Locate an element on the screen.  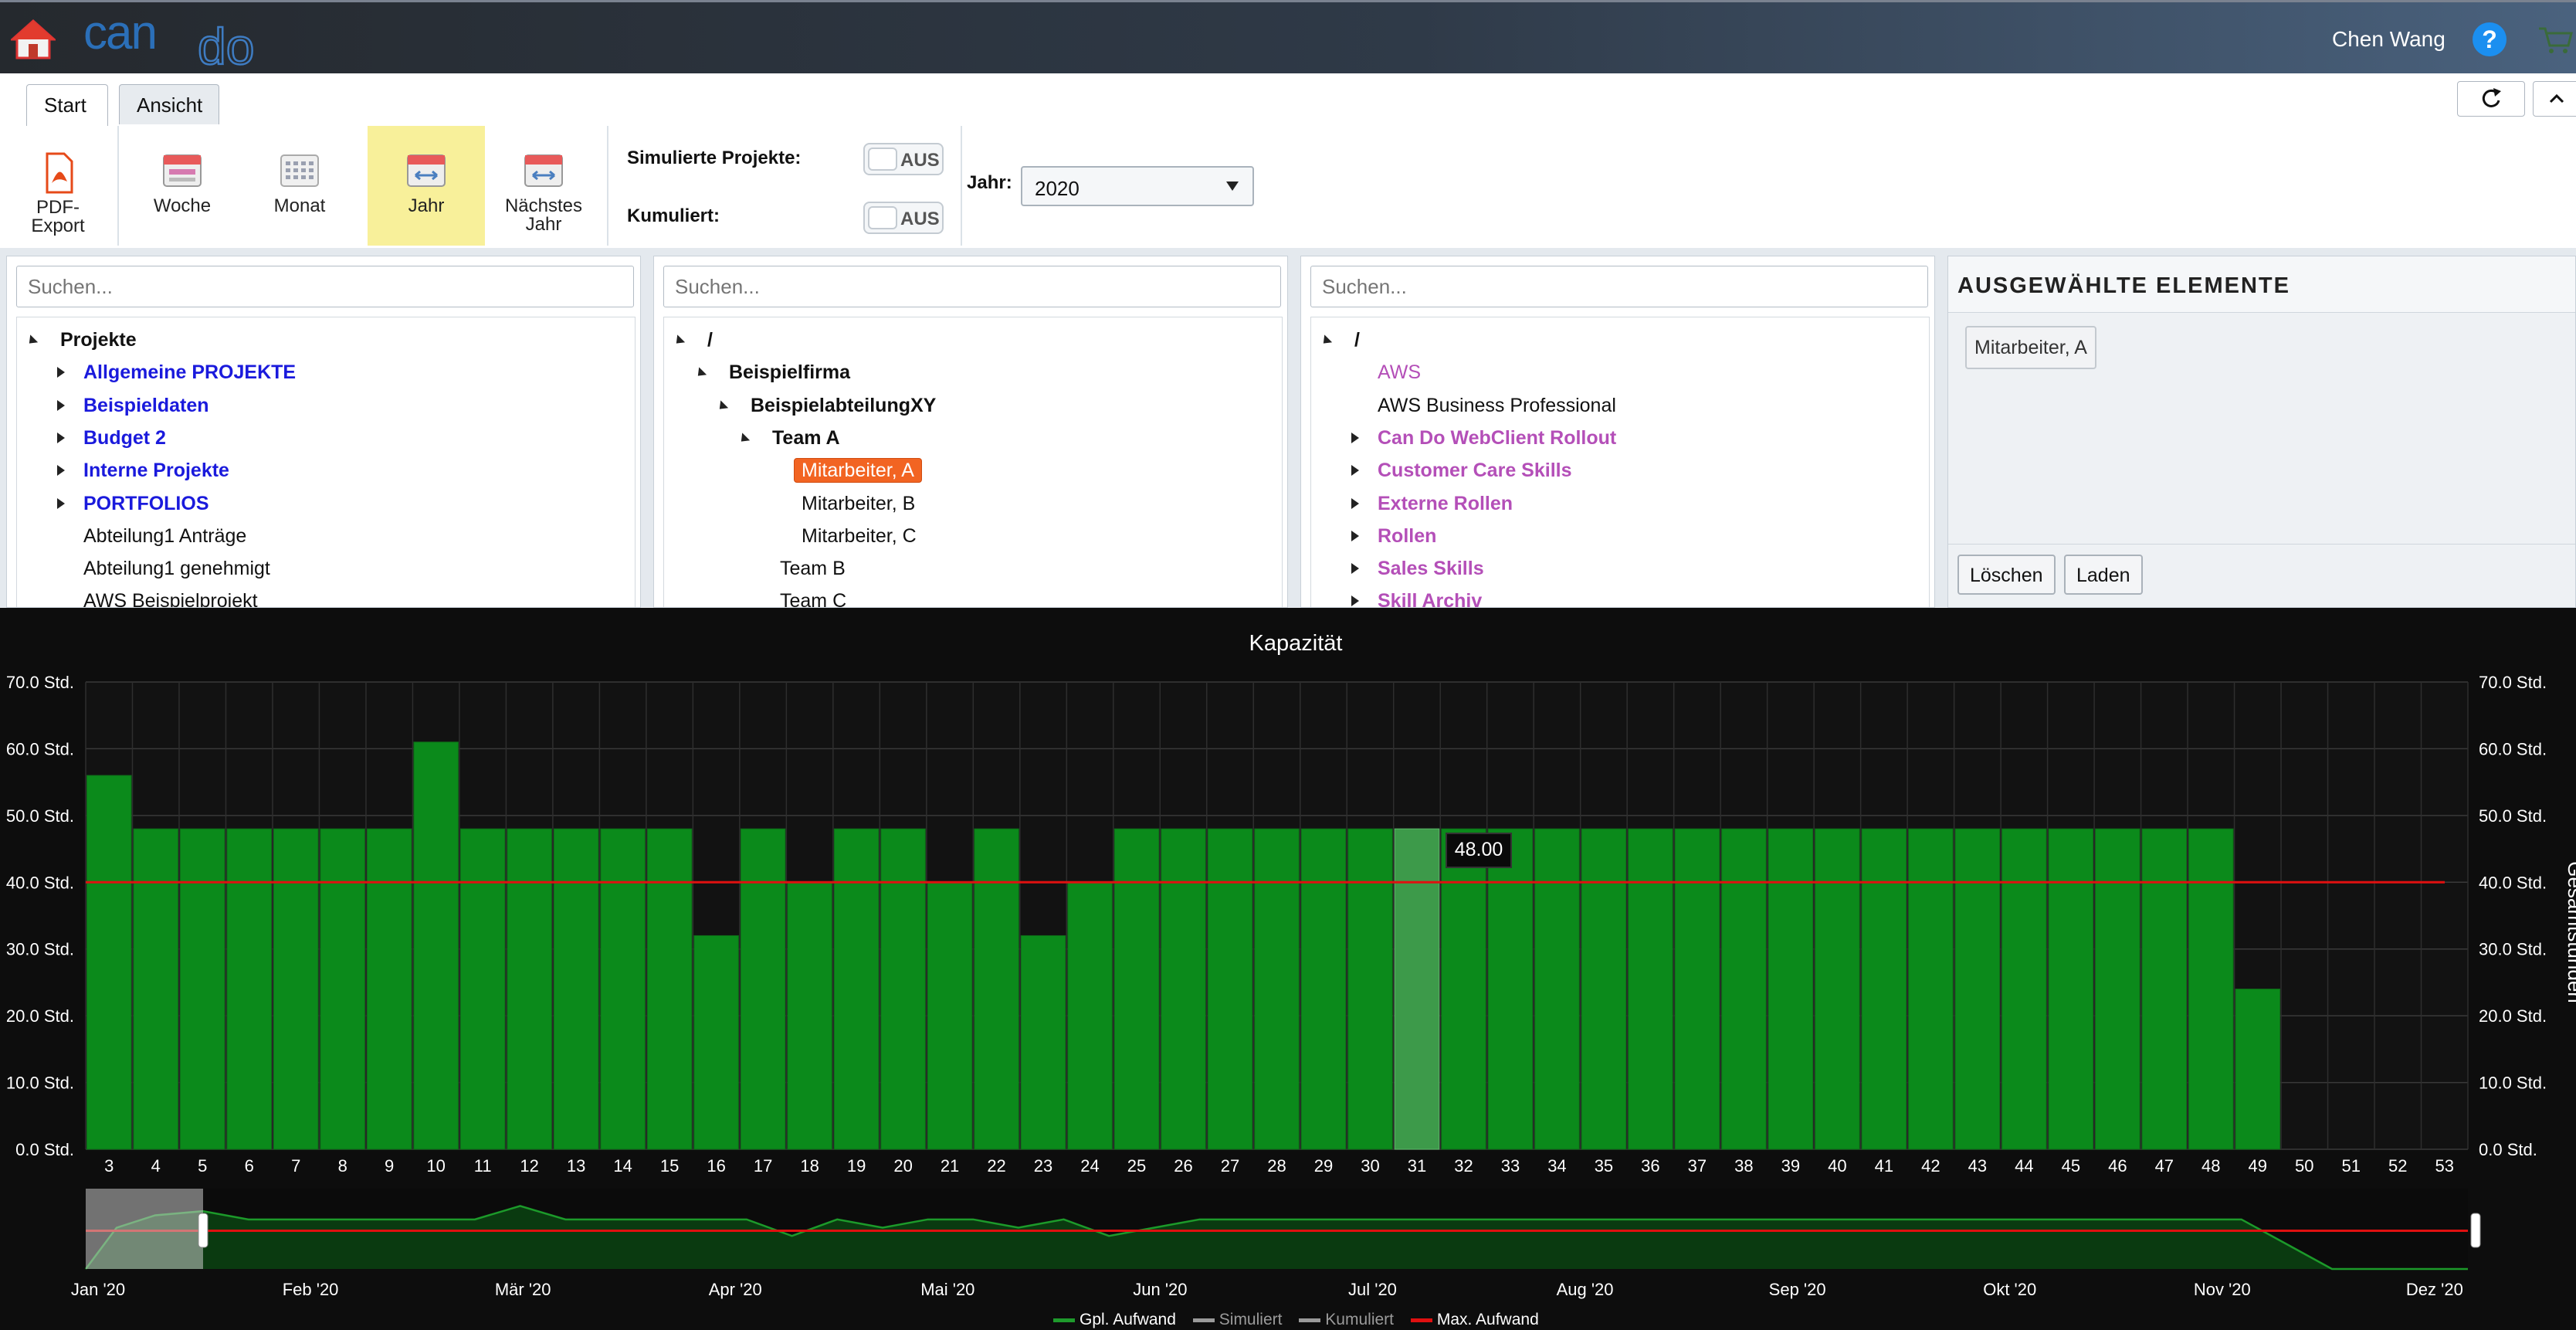
legend-item-cumulative: Kumuliert is located at coordinates (1346, 1319).